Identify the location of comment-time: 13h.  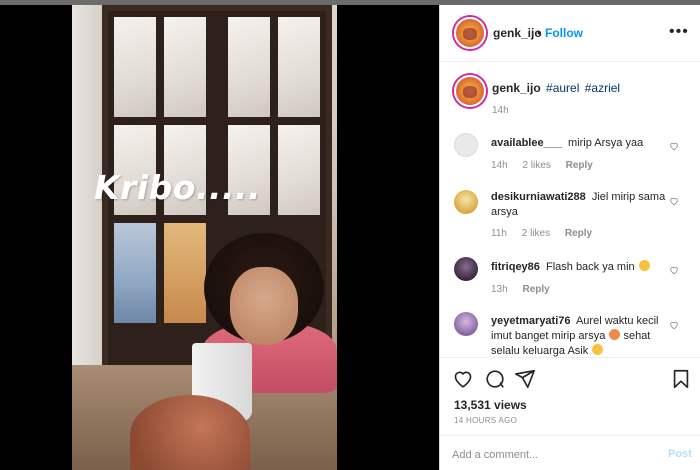
(499, 289).